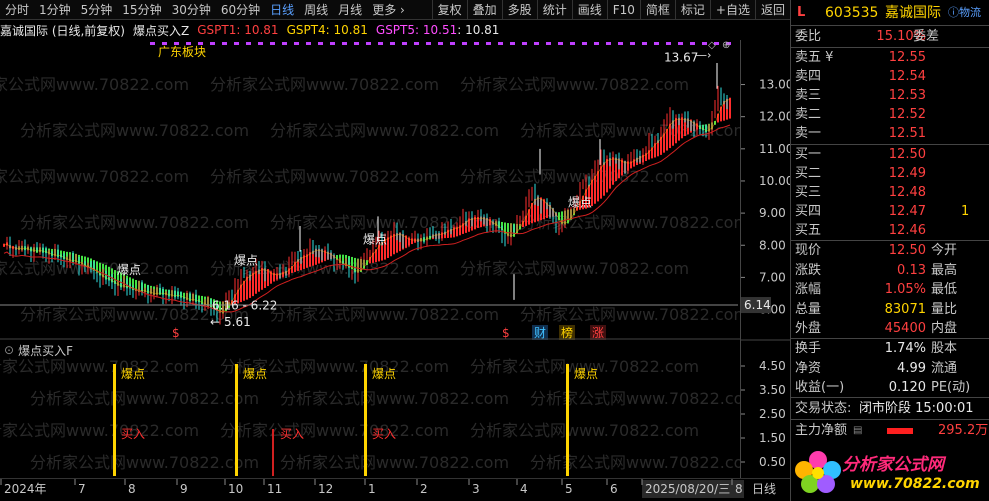 The height and width of the screenshot is (501, 989). Describe the element at coordinates (9, 350) in the screenshot. I see `collapse-icon: ⊙` at that location.